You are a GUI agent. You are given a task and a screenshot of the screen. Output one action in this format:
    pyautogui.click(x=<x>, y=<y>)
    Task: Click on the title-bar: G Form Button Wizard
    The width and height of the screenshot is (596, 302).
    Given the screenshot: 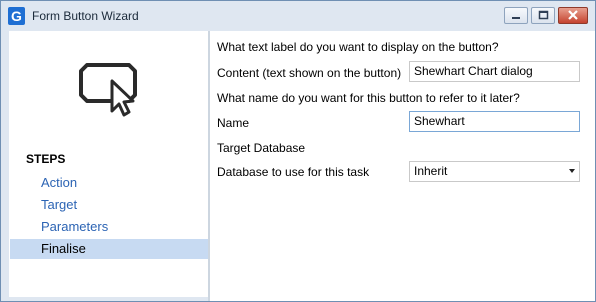 What is the action you would take?
    pyautogui.click(x=298, y=16)
    